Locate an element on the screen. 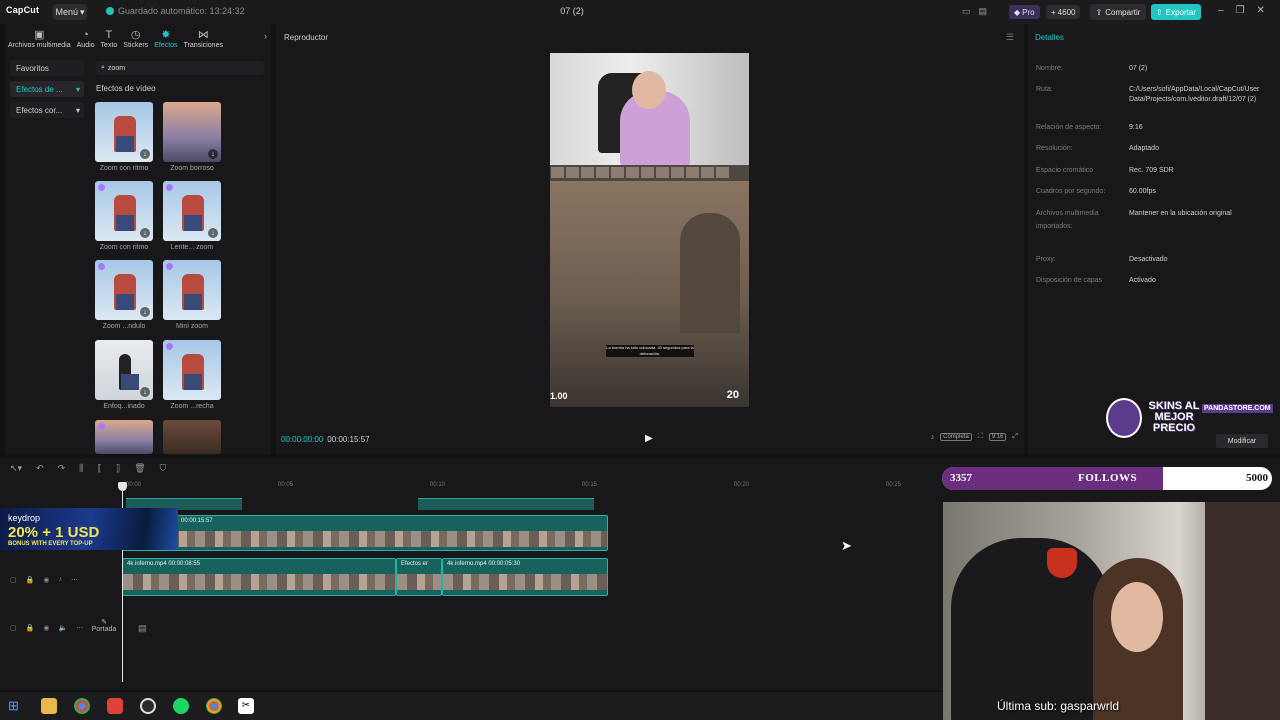  undo-icon: ↶ is located at coordinates (40, 468).